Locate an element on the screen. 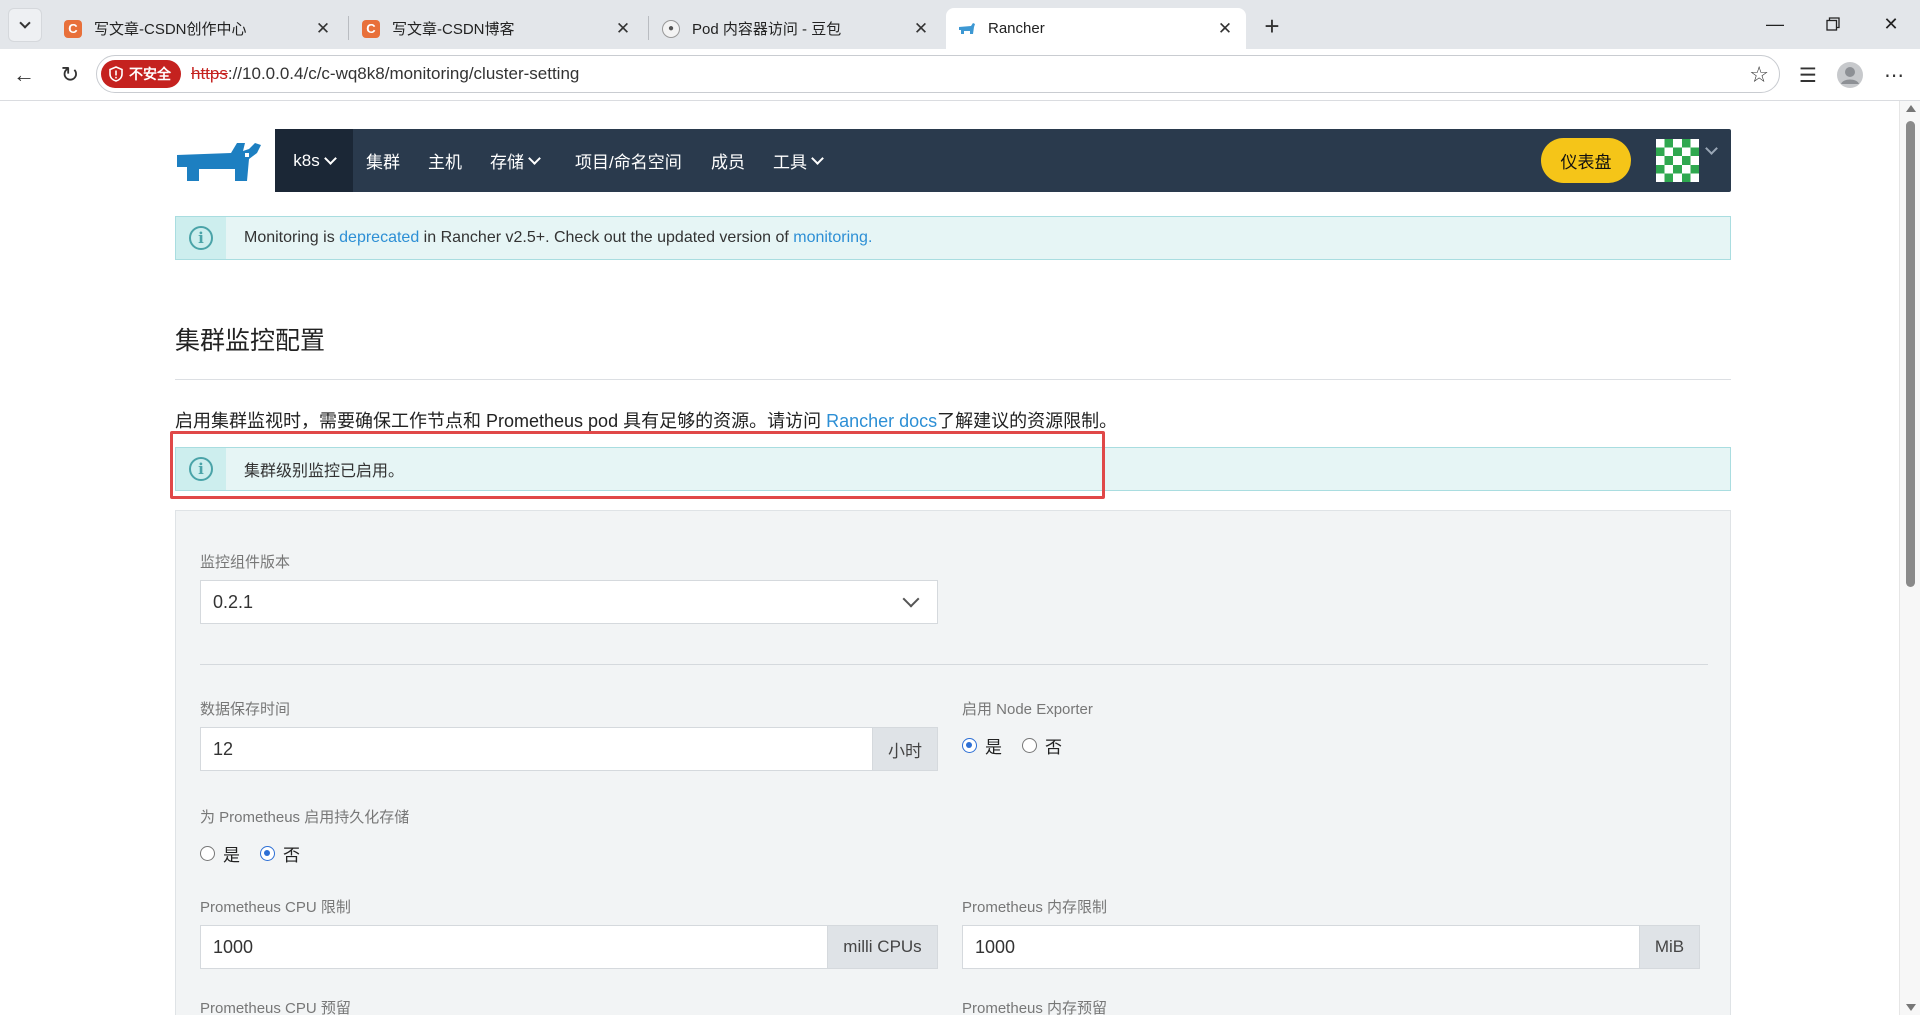 Image resolution: width=1920 pixels, height=1020 pixels. persistent-storage-yes-radio: 是 is located at coordinates (220, 853).